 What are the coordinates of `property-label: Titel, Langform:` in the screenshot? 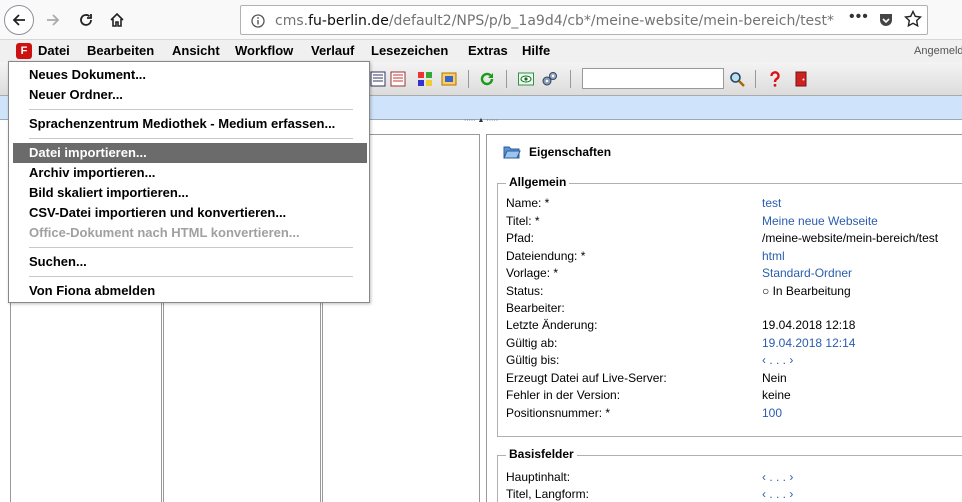 It's located at (547, 494).